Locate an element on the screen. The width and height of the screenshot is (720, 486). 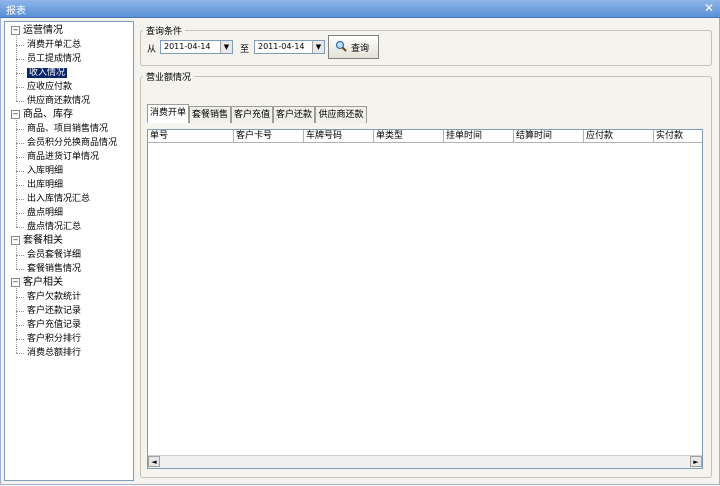
tab: 消费开单 is located at coordinates (168, 113).